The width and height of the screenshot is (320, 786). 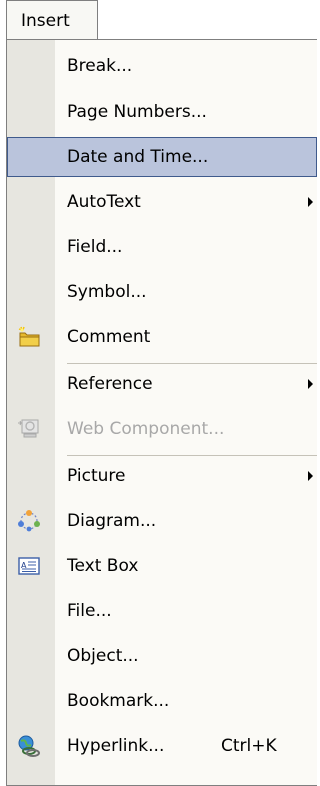 What do you see at coordinates (249, 746) in the screenshot?
I see `menu-item-shortcut: Ctrl+K` at bounding box center [249, 746].